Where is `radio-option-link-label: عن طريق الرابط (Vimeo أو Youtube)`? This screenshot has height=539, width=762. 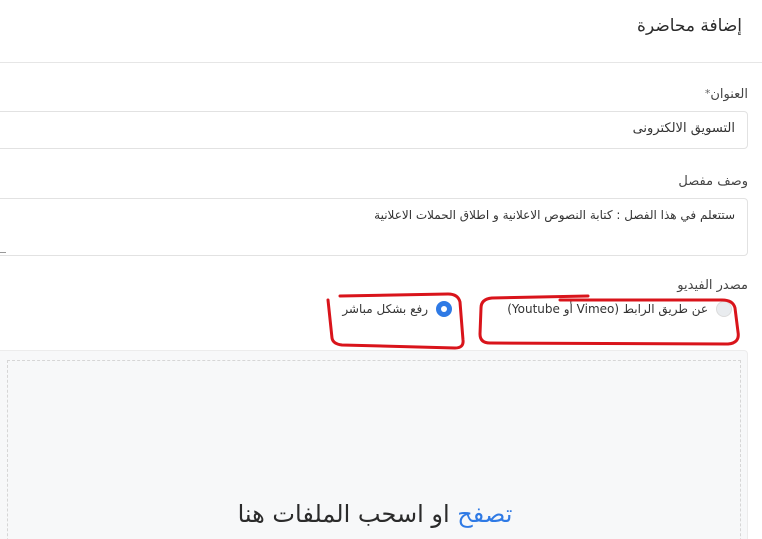 radio-option-link-label: عن طريق الرابط (Vimeo أو Youtube) is located at coordinates (607, 309).